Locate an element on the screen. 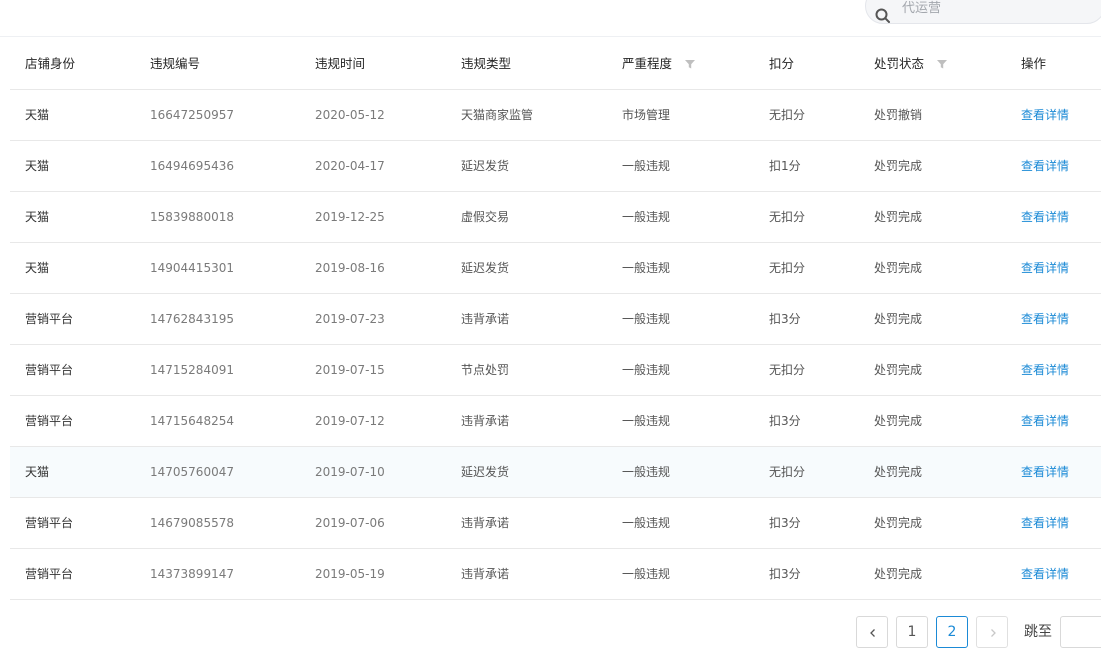  cell-violation-type: 节点处罚 is located at coordinates (485, 370).